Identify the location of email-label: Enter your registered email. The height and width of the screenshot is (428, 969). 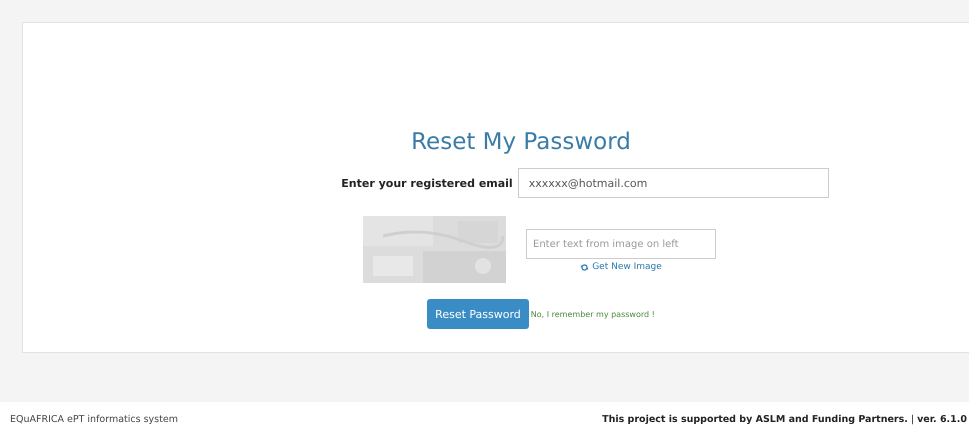
(427, 183).